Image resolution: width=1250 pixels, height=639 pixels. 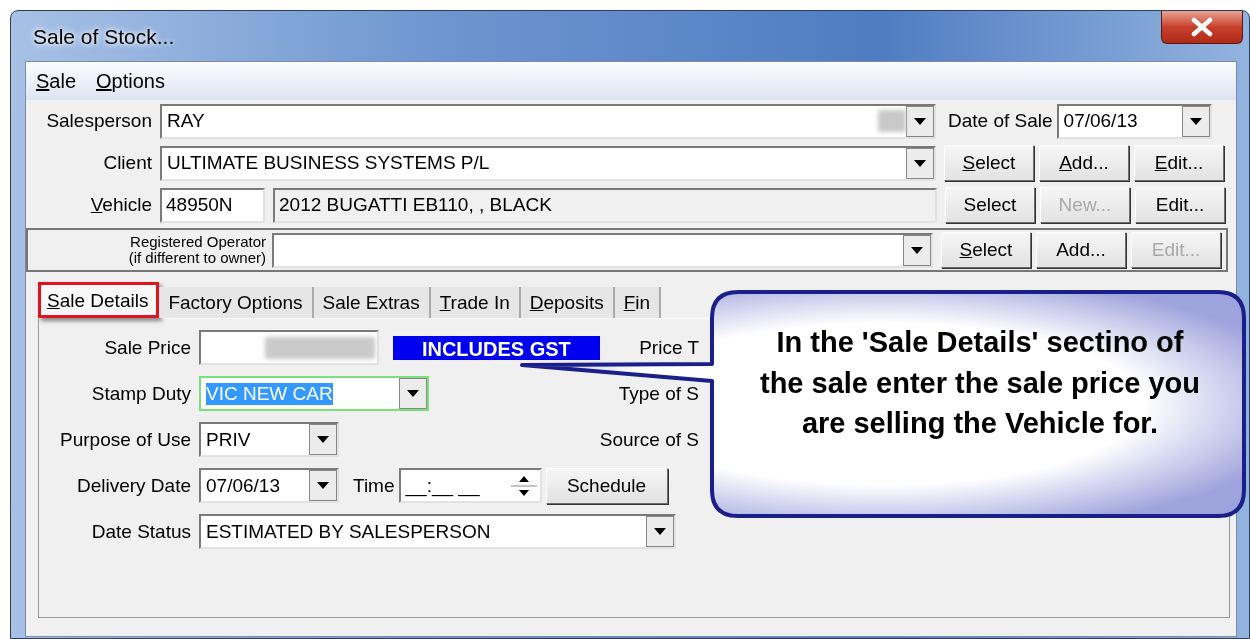 I want to click on tab: Fin, so click(x=638, y=302).